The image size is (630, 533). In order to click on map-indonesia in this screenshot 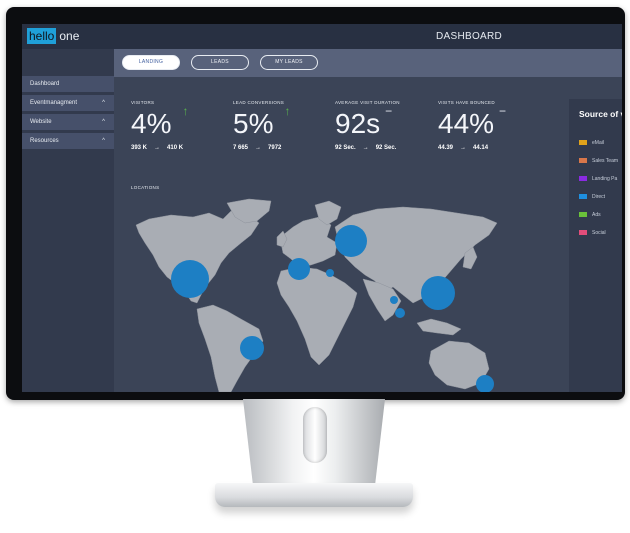, I will do `click(439, 327)`.